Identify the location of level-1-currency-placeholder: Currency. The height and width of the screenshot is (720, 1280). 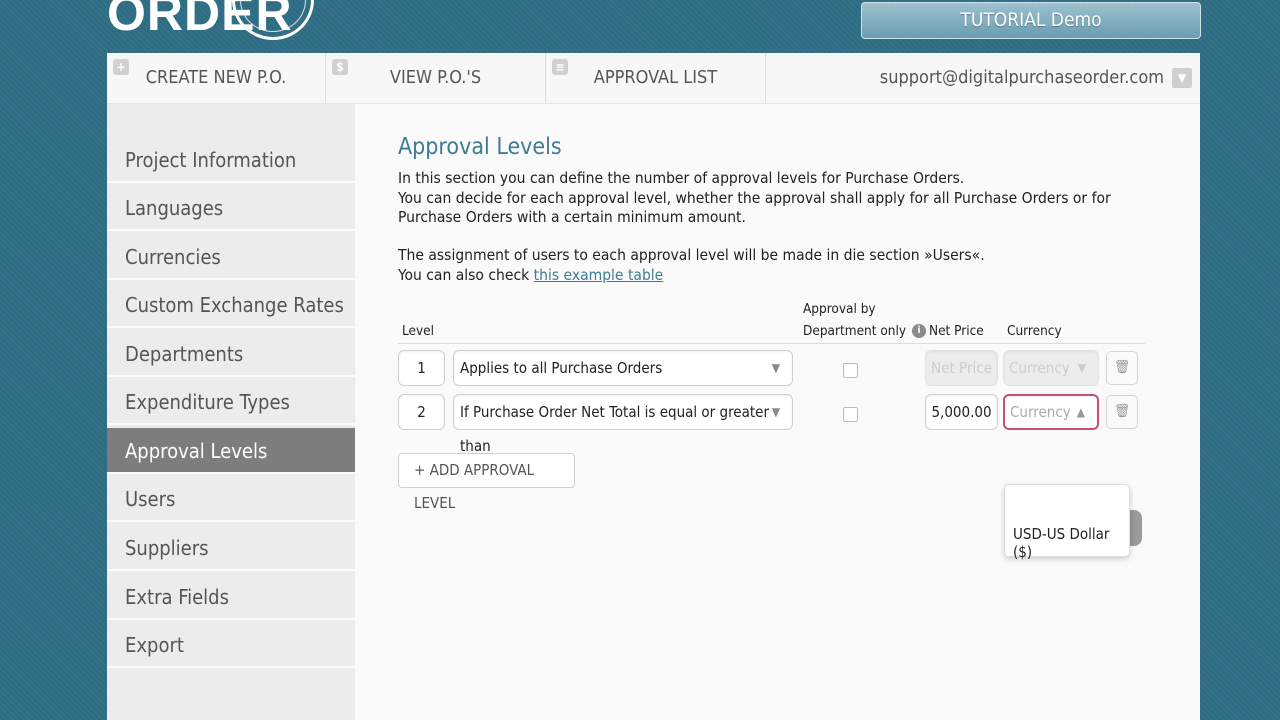
(1039, 368).